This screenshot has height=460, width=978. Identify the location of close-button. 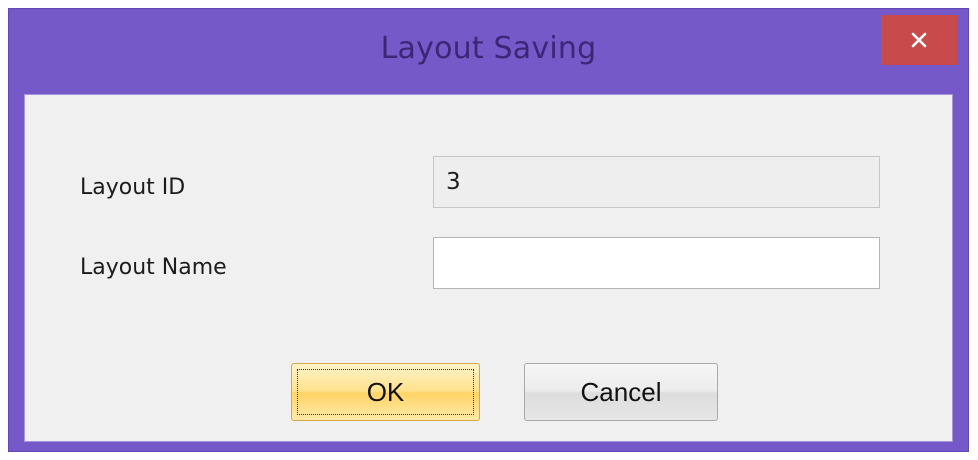
(919, 40).